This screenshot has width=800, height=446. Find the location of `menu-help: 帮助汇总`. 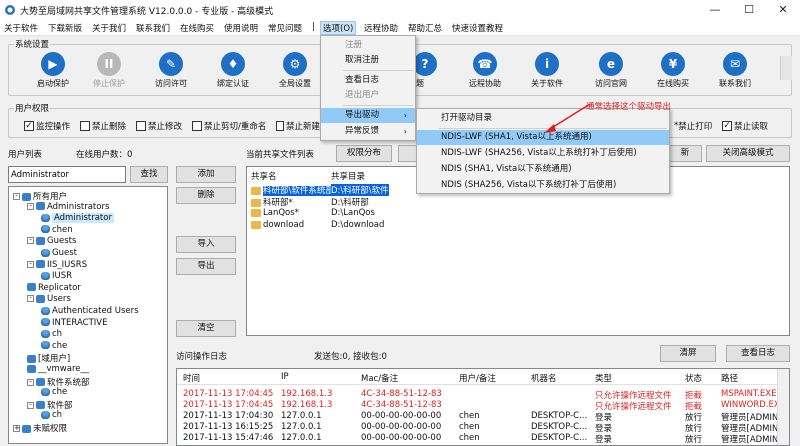

menu-help: 帮助汇总 is located at coordinates (425, 28).